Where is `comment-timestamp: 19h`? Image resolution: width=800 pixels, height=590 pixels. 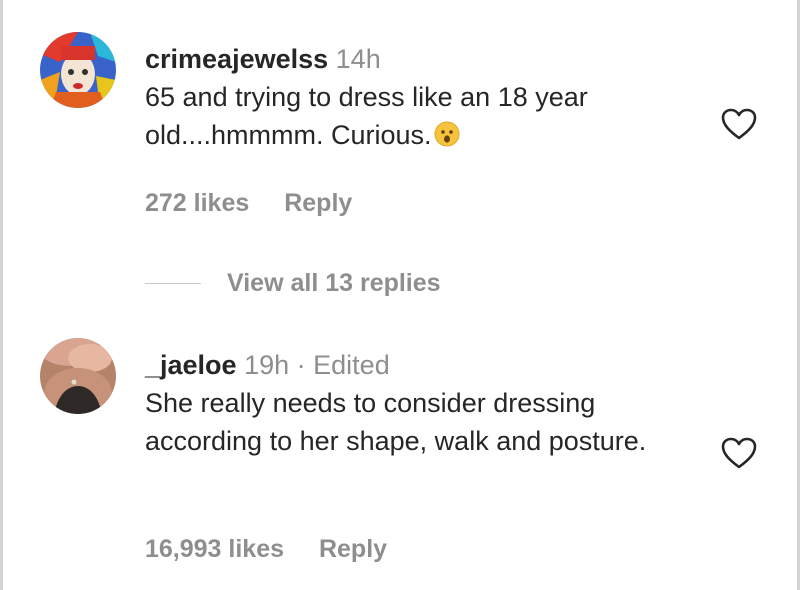 comment-timestamp: 19h is located at coordinates (266, 365).